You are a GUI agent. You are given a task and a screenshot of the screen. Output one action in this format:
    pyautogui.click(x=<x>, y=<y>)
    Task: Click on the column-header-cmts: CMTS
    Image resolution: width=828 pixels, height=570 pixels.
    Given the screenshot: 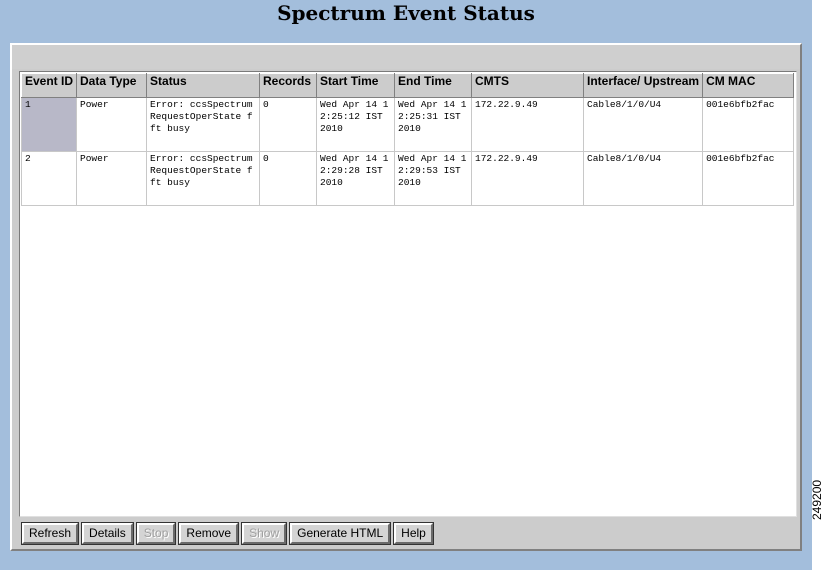 What is the action you would take?
    pyautogui.click(x=528, y=85)
    